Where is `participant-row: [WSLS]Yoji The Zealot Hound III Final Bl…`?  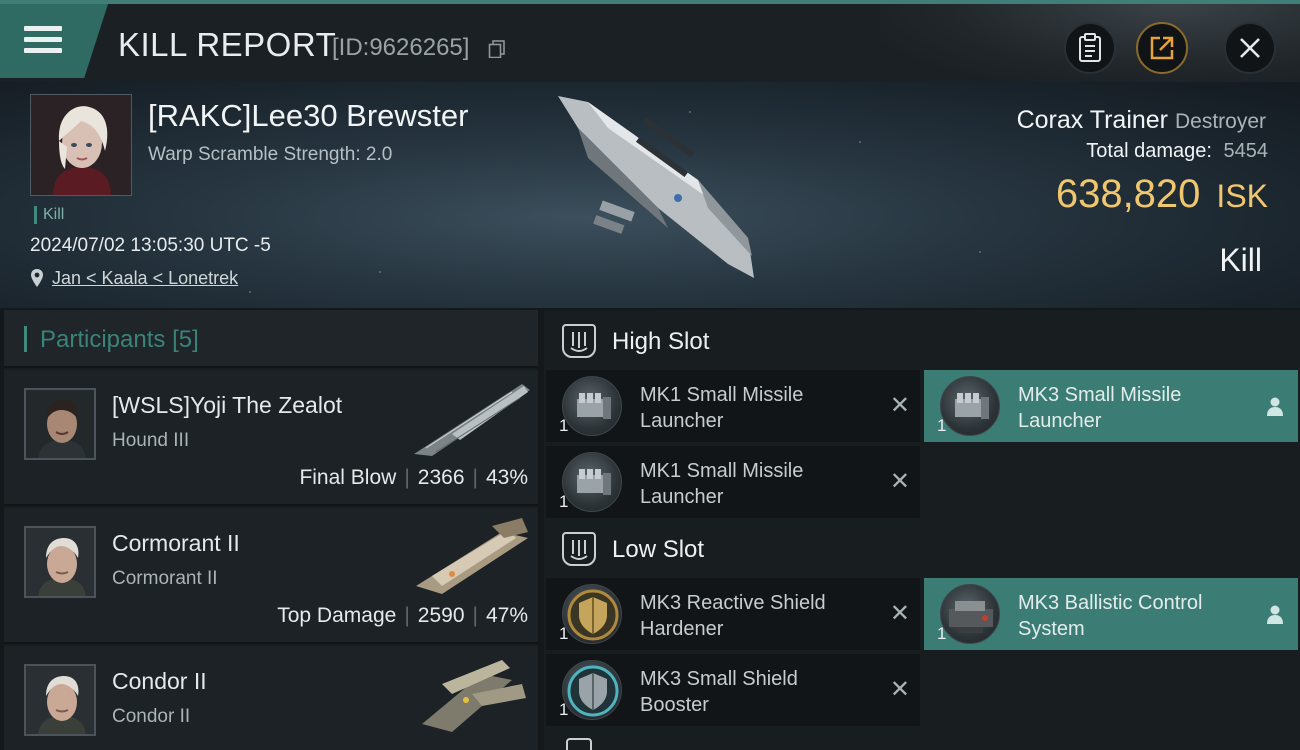
participant-row: [WSLS]Yoji The Zealot Hound III Final Bl… is located at coordinates (271, 438).